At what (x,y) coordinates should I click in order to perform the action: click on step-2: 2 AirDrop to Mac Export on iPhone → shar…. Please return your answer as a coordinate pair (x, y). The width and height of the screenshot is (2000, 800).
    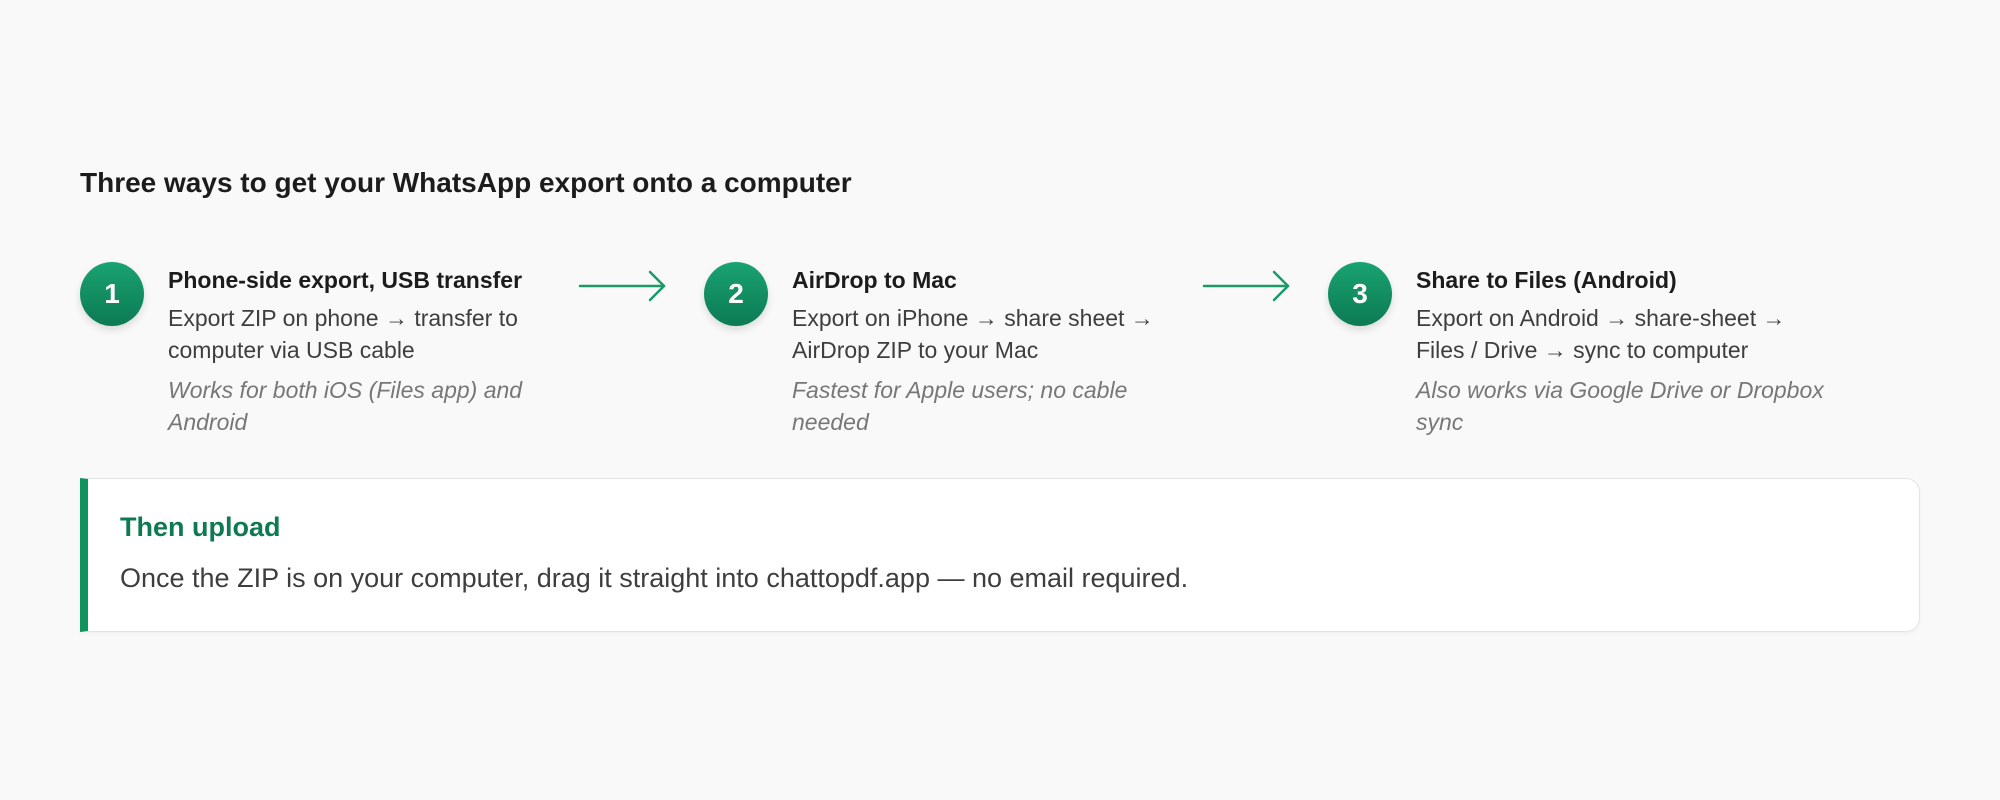
    Looking at the image, I should click on (954, 352).